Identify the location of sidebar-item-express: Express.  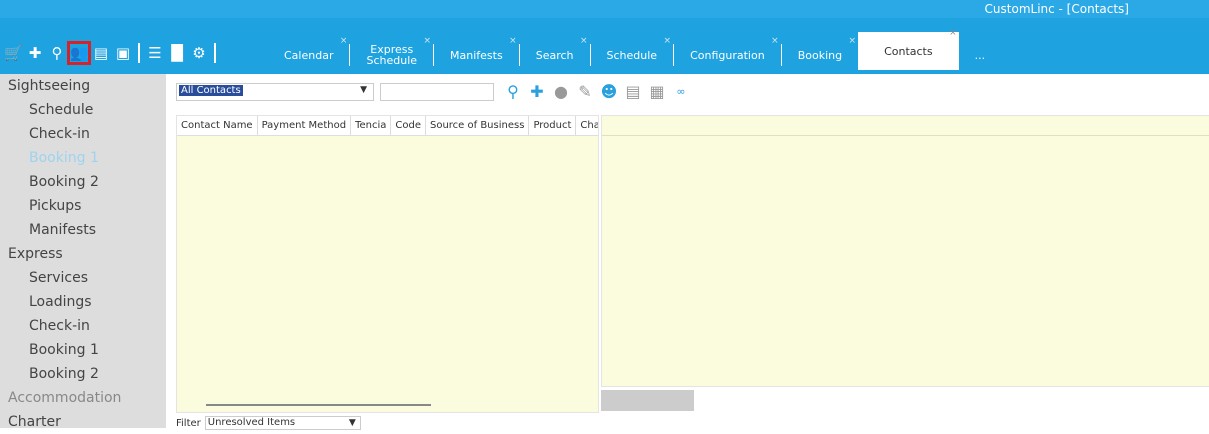
(83, 254).